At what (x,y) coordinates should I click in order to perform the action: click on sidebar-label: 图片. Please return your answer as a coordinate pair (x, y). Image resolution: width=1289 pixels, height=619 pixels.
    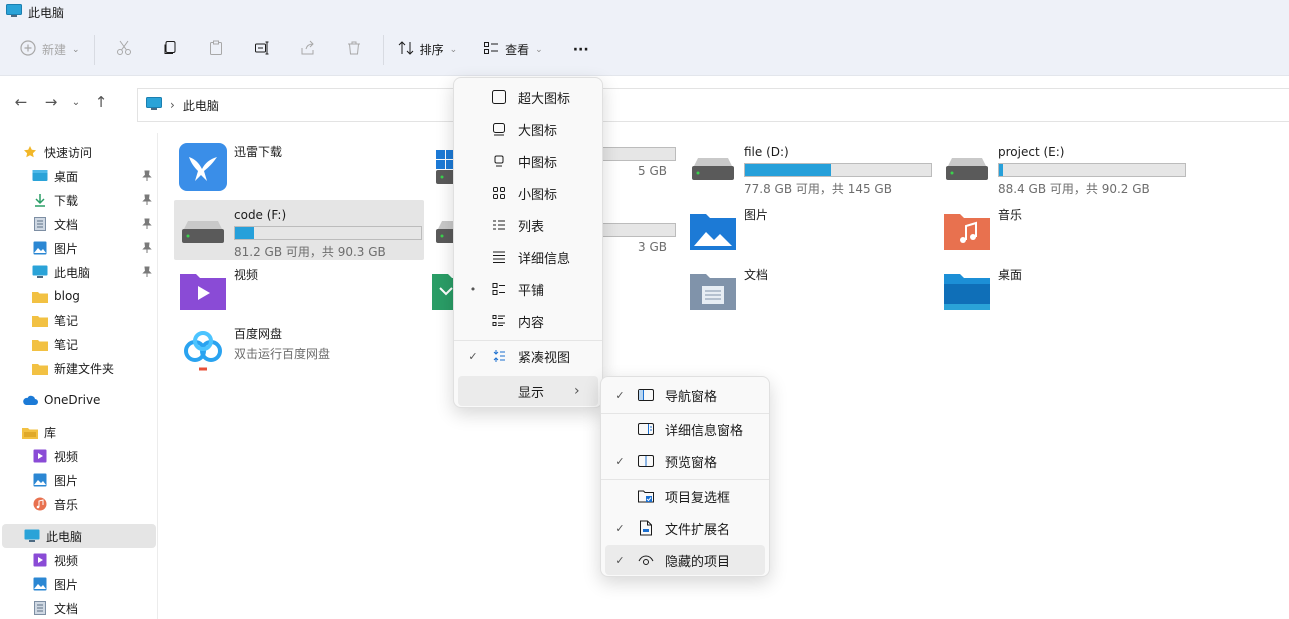
    Looking at the image, I should click on (66, 584).